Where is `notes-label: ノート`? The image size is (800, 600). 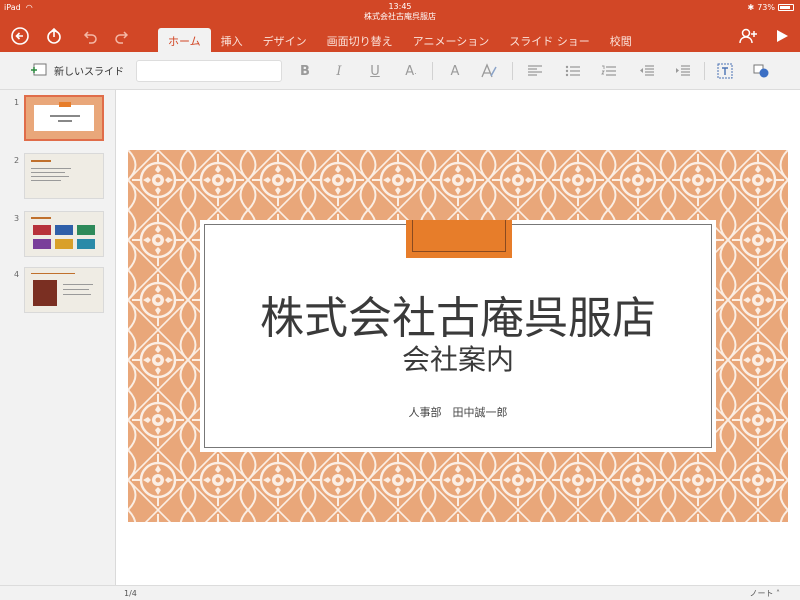
notes-label: ノート is located at coordinates (761, 593).